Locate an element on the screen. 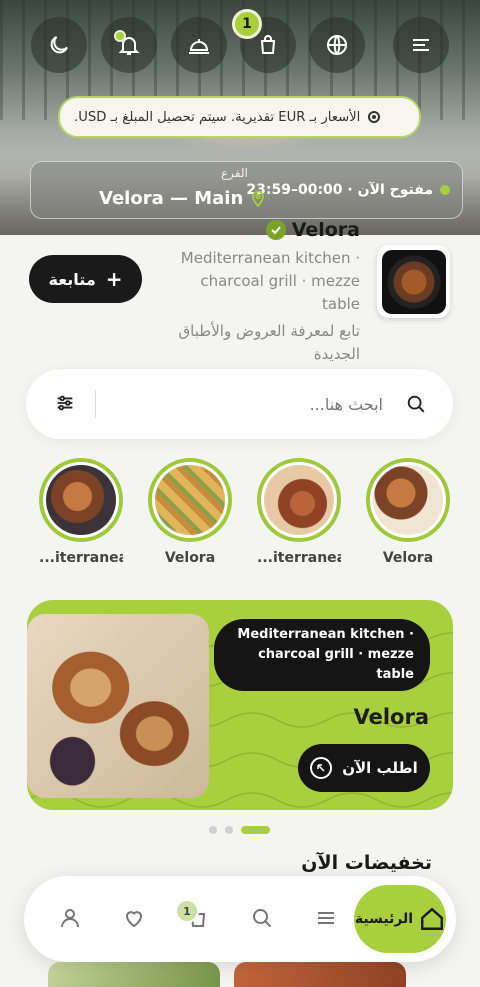  shopping-bag-icon is located at coordinates (268, 44).